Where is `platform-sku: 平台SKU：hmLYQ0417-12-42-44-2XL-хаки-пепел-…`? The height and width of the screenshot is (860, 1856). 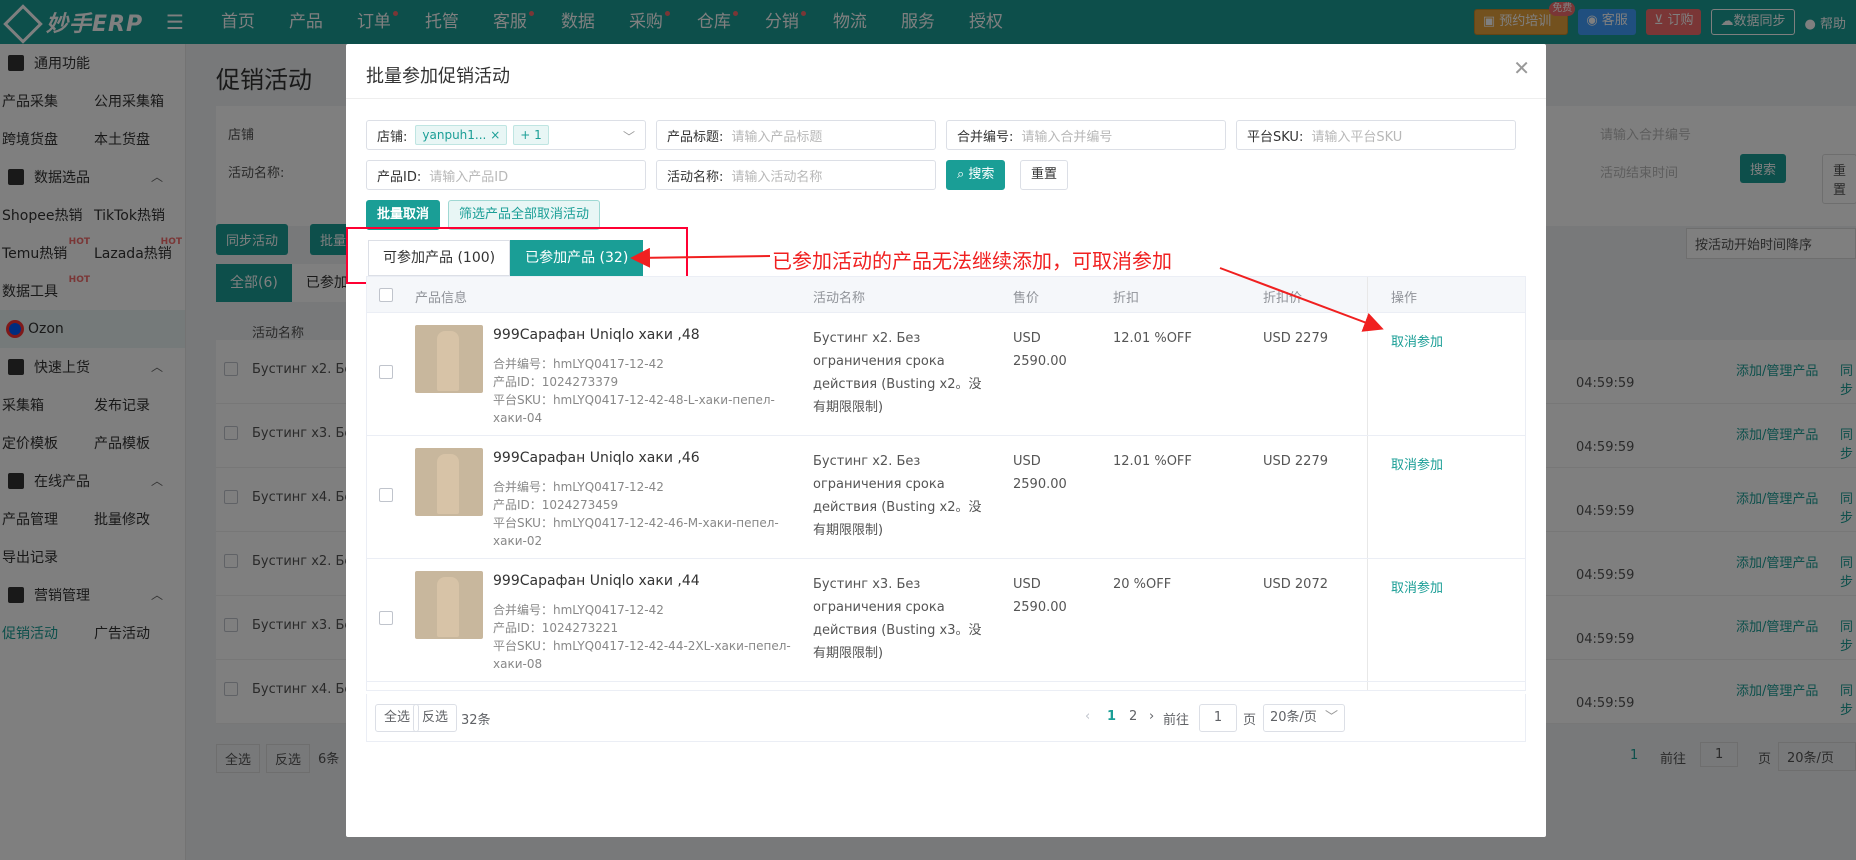 platform-sku: 平台SKU：hmLYQ0417-12-42-44-2XL-хаки-пепел-… is located at coordinates (642, 655).